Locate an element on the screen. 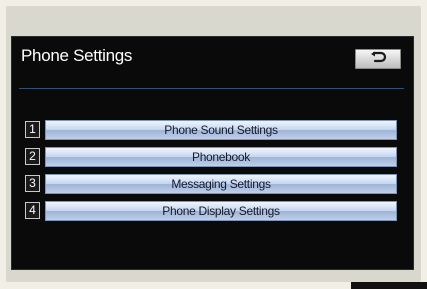 This screenshot has width=427, height=289. phone-display-settings-button: Phone Display Settings is located at coordinates (221, 211).